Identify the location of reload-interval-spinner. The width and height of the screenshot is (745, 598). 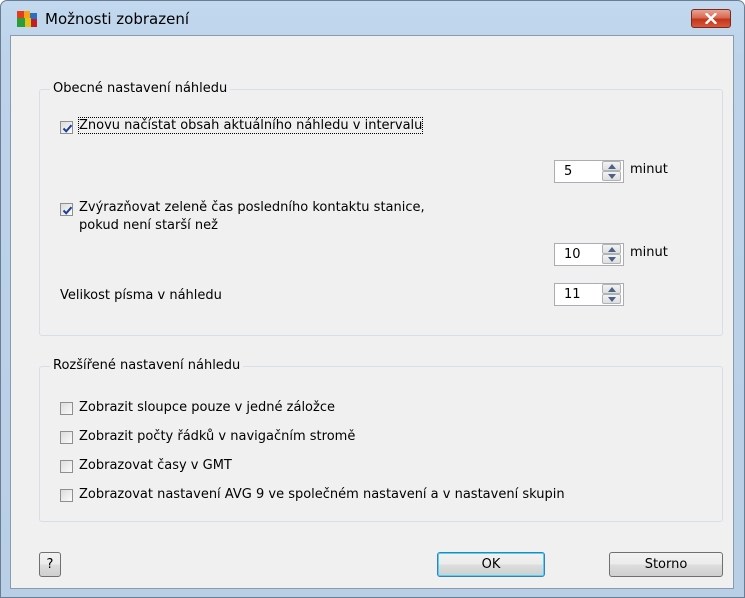
(589, 171).